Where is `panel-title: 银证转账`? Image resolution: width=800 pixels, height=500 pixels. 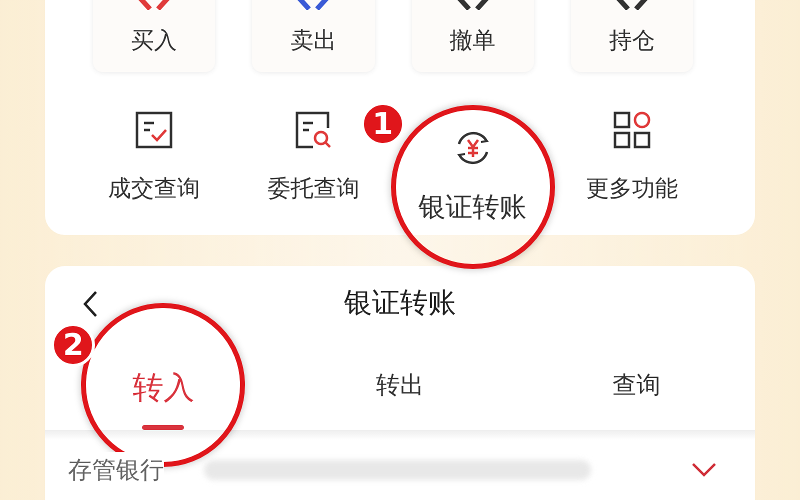 panel-title: 银证转账 is located at coordinates (400, 303).